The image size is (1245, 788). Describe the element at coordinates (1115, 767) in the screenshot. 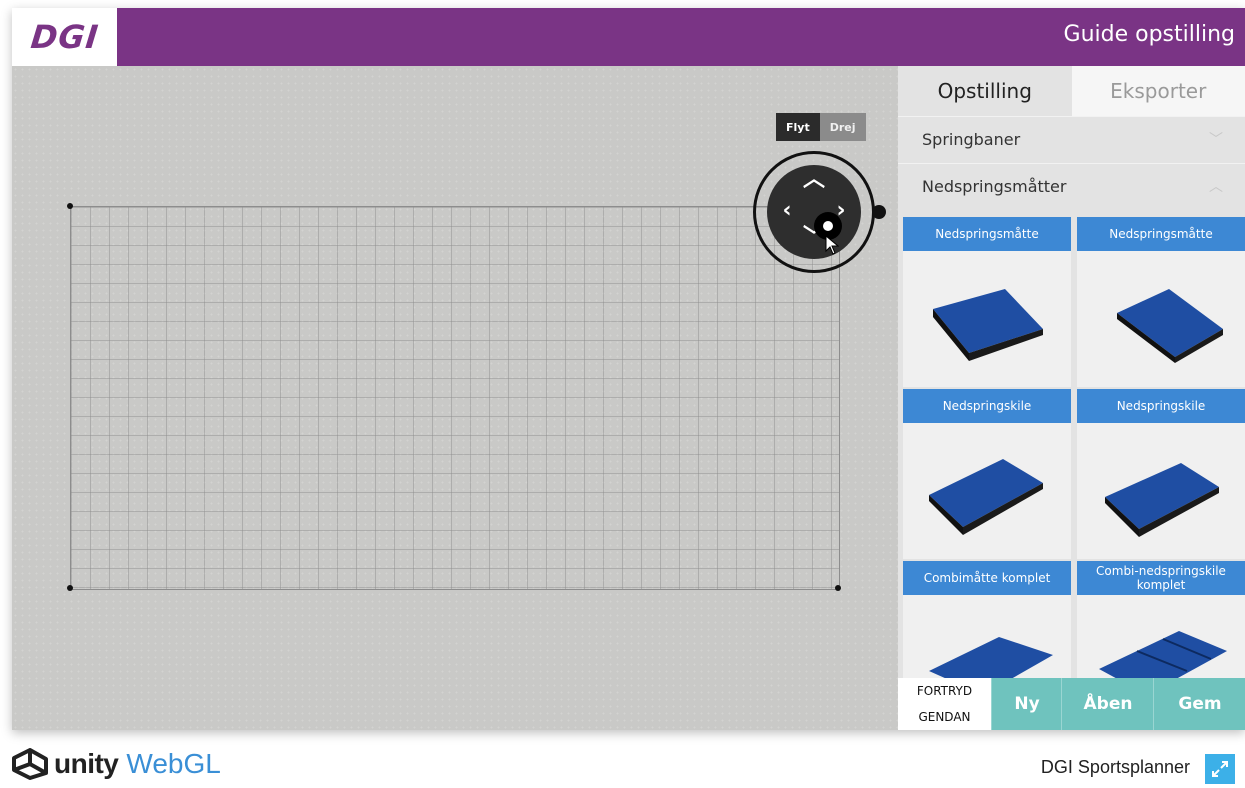

I see `product-name: DGI Sportsplanner` at that location.